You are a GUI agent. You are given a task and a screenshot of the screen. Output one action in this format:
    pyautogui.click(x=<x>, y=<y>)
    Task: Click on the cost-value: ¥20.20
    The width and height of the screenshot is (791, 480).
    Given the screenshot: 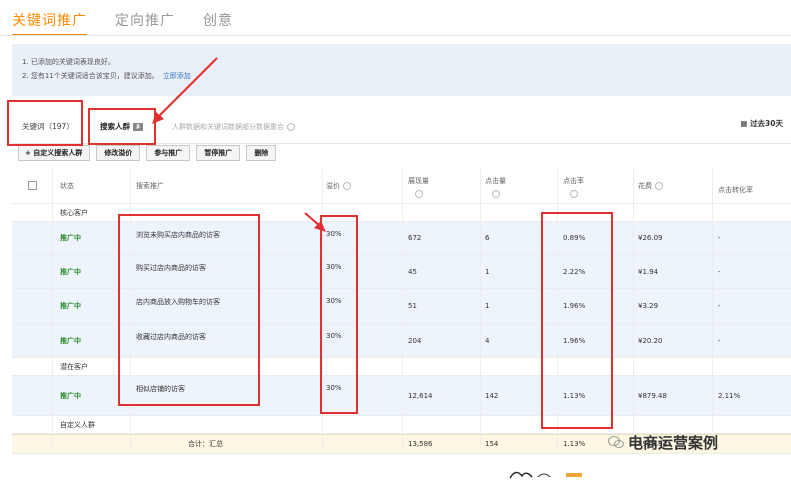 What is the action you would take?
    pyautogui.click(x=650, y=340)
    